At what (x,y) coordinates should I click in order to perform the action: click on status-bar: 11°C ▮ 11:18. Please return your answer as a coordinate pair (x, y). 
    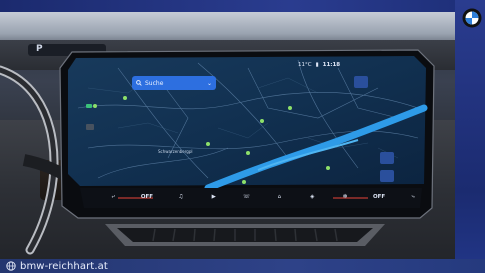
    Looking at the image, I should click on (337, 65).